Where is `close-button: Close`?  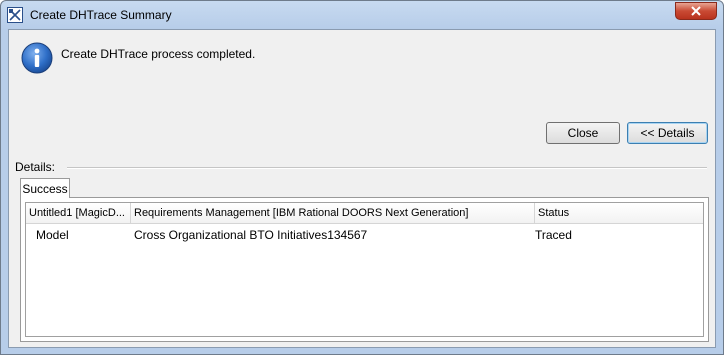 close-button: Close is located at coordinates (583, 133).